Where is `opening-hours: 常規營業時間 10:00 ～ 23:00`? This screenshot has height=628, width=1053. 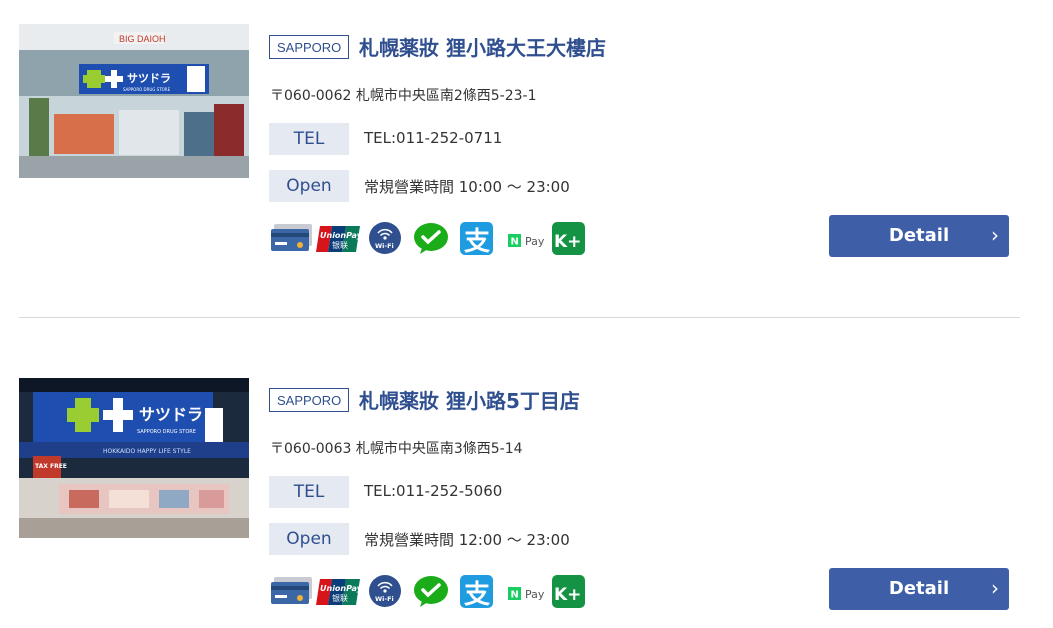
opening-hours: 常規營業時間 10:00 ～ 23:00 is located at coordinates (467, 187).